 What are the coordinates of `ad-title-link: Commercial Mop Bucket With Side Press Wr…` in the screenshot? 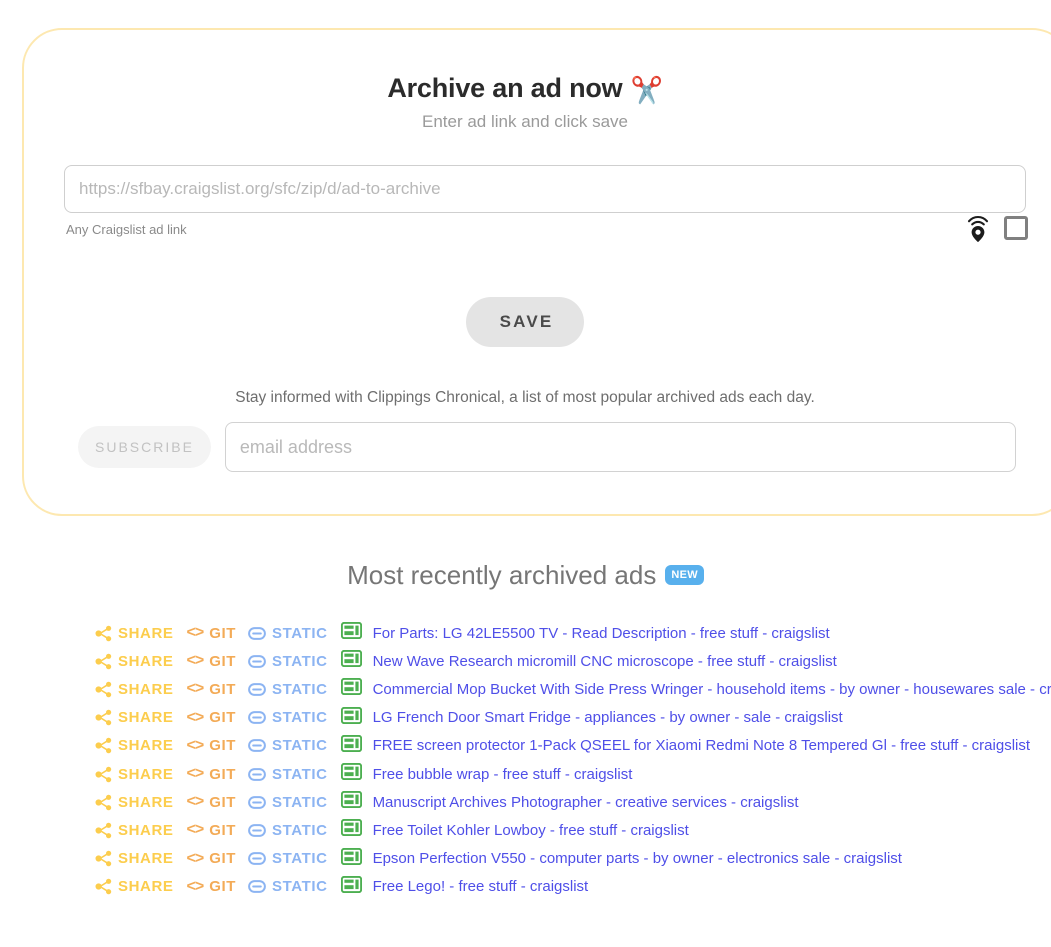 It's located at (712, 689).